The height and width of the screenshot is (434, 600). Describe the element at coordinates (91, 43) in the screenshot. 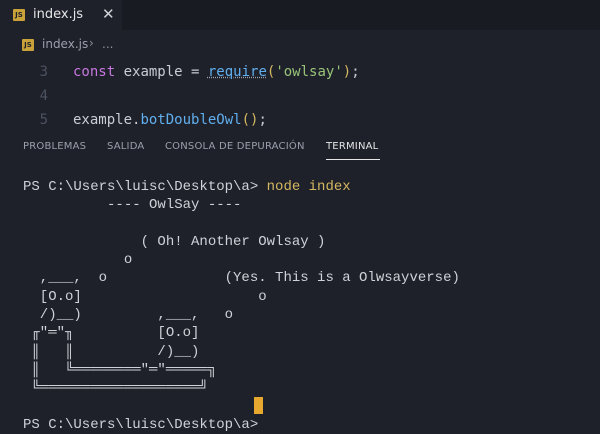

I see `chevron-right-icon: ›` at that location.